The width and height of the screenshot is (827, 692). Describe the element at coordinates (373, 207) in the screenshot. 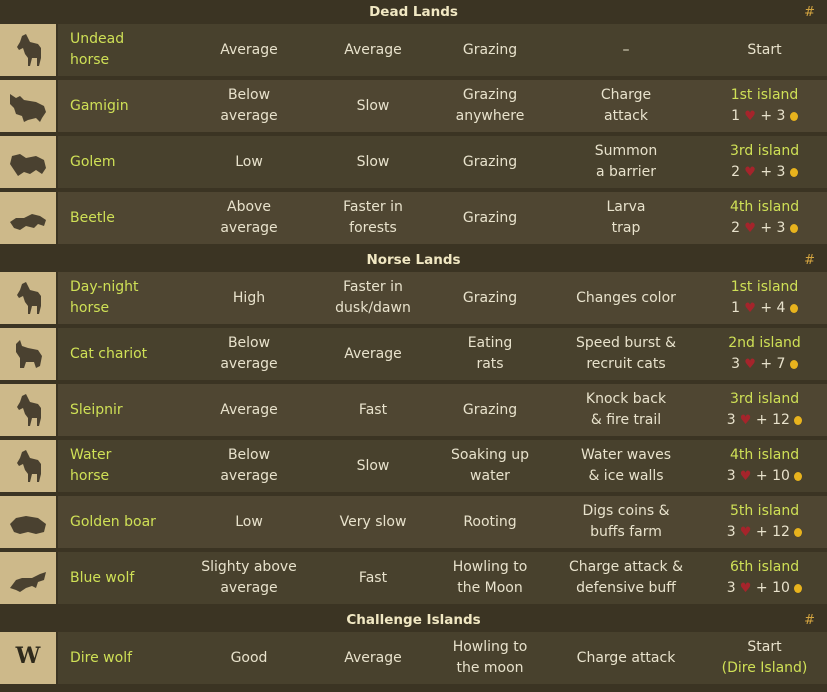

I see `mount-terrain-line1: Faster in` at that location.